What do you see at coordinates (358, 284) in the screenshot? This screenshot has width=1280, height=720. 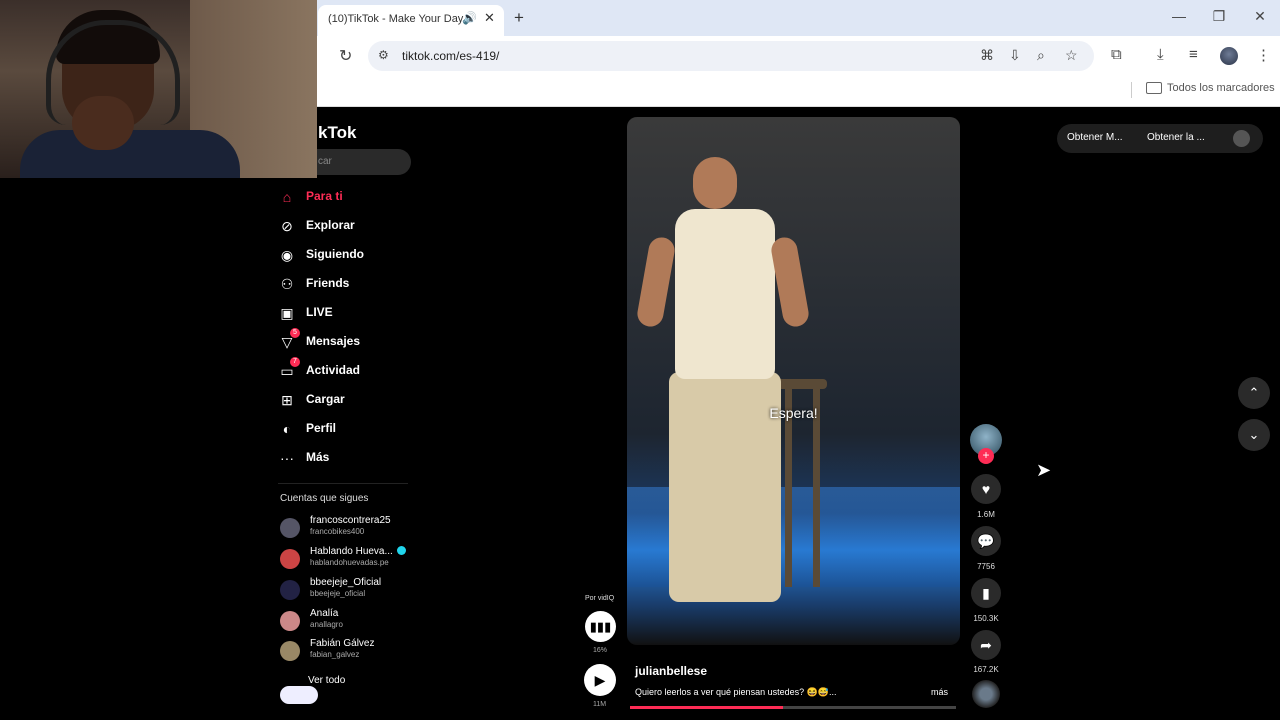 I see `sidebar-item-friends: ⚇ Friends` at bounding box center [358, 284].